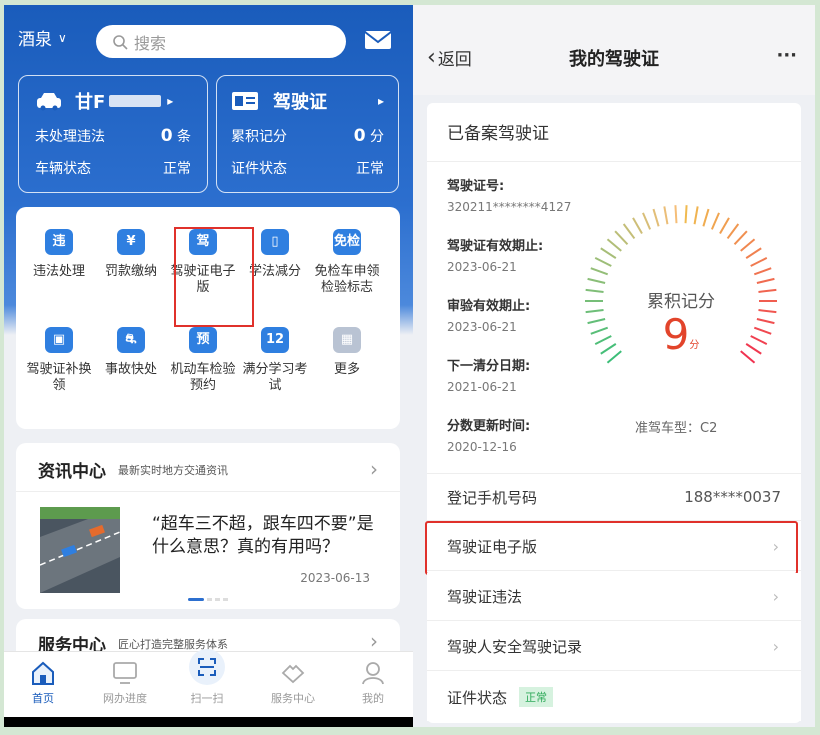  I want to click on menu-safety-record: 驾驶人安全驾驶记录 ›, so click(614, 647).